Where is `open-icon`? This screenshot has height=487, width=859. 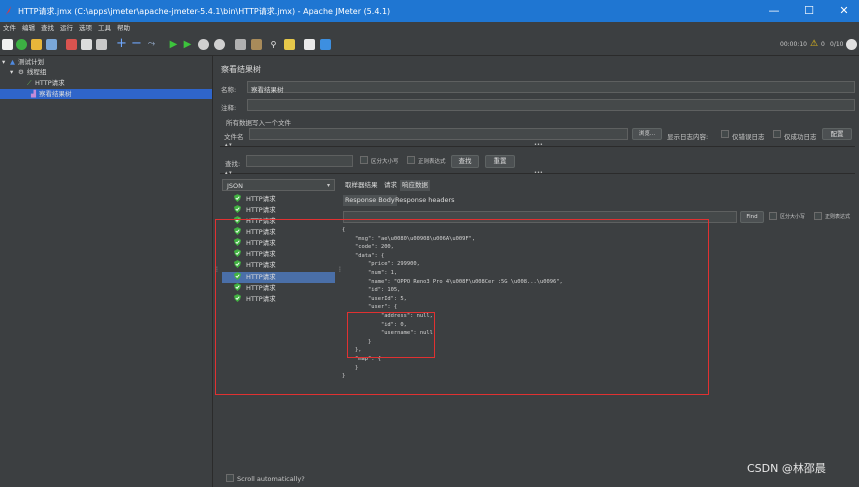
open-icon is located at coordinates (36, 44).